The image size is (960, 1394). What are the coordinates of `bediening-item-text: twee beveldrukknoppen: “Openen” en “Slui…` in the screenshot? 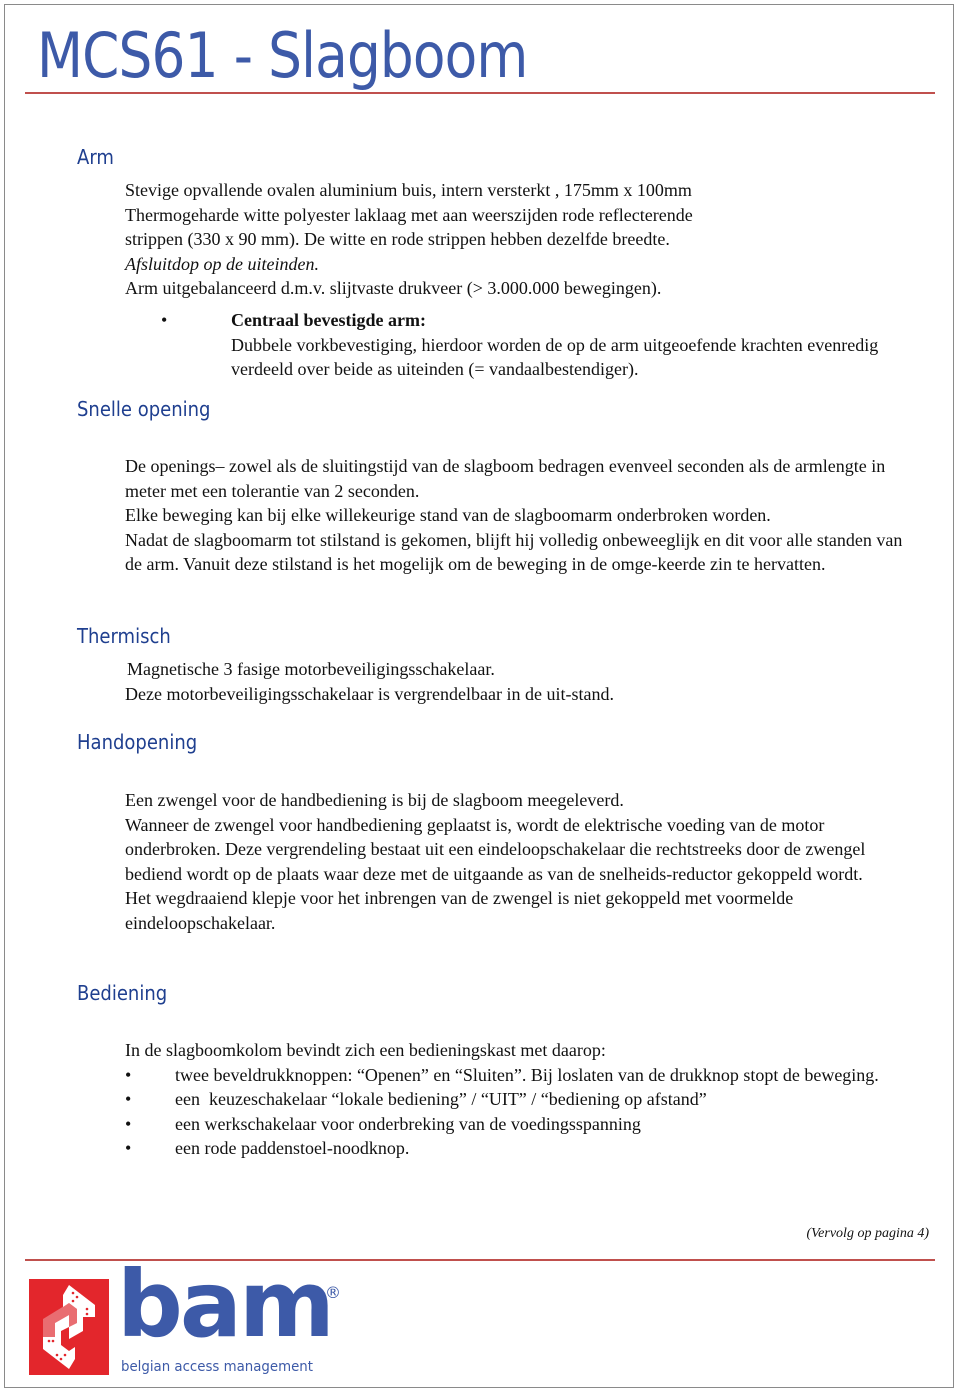 It's located at (527, 1074).